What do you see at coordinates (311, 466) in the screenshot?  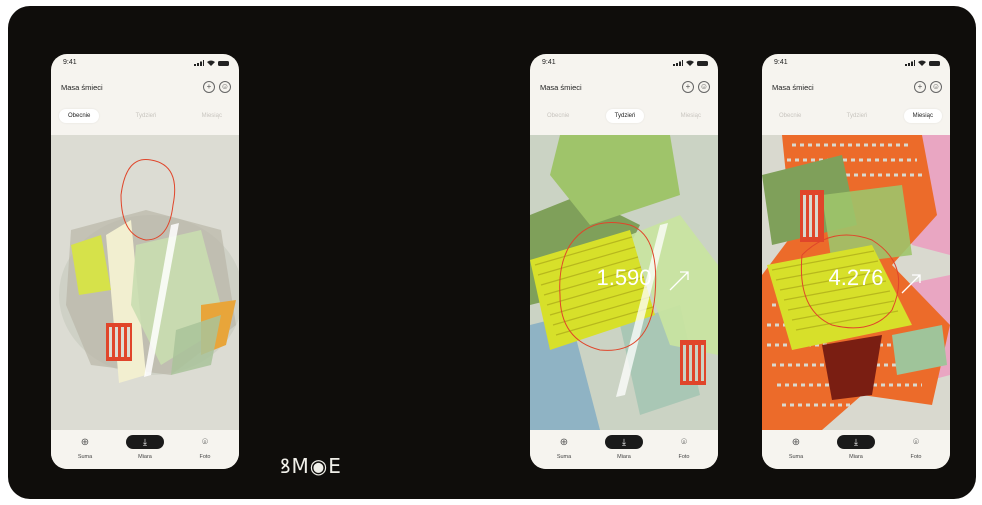 I see `brand-logo: ꝸM◉E` at bounding box center [311, 466].